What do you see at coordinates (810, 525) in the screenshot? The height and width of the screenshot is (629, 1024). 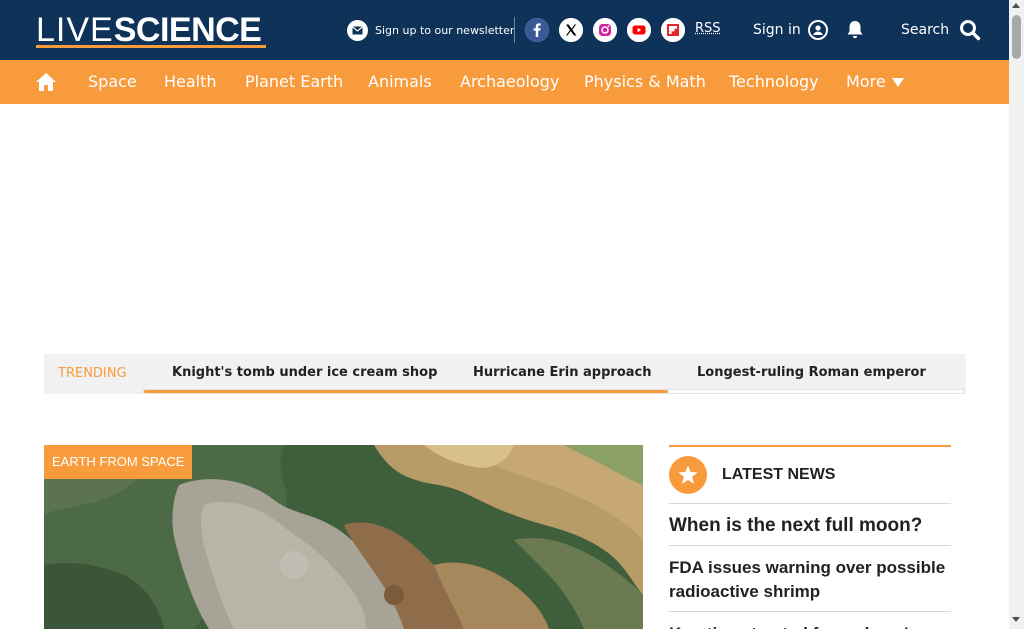 I see `latest-news-item: When is the next full moon?` at bounding box center [810, 525].